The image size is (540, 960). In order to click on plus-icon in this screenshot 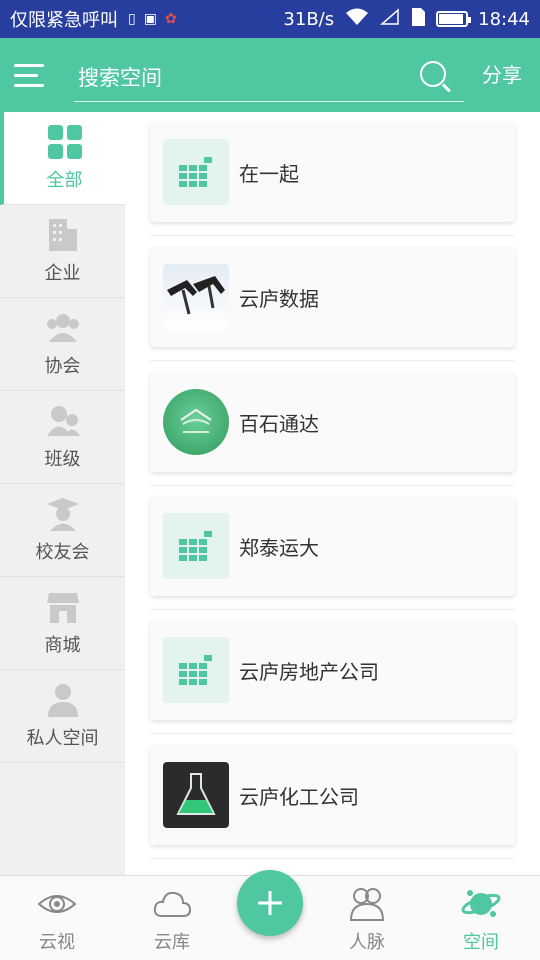, I will do `click(270, 903)`.